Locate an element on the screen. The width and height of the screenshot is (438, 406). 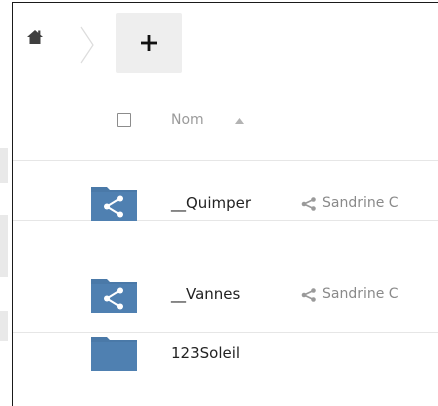
plus-icon is located at coordinates (149, 43).